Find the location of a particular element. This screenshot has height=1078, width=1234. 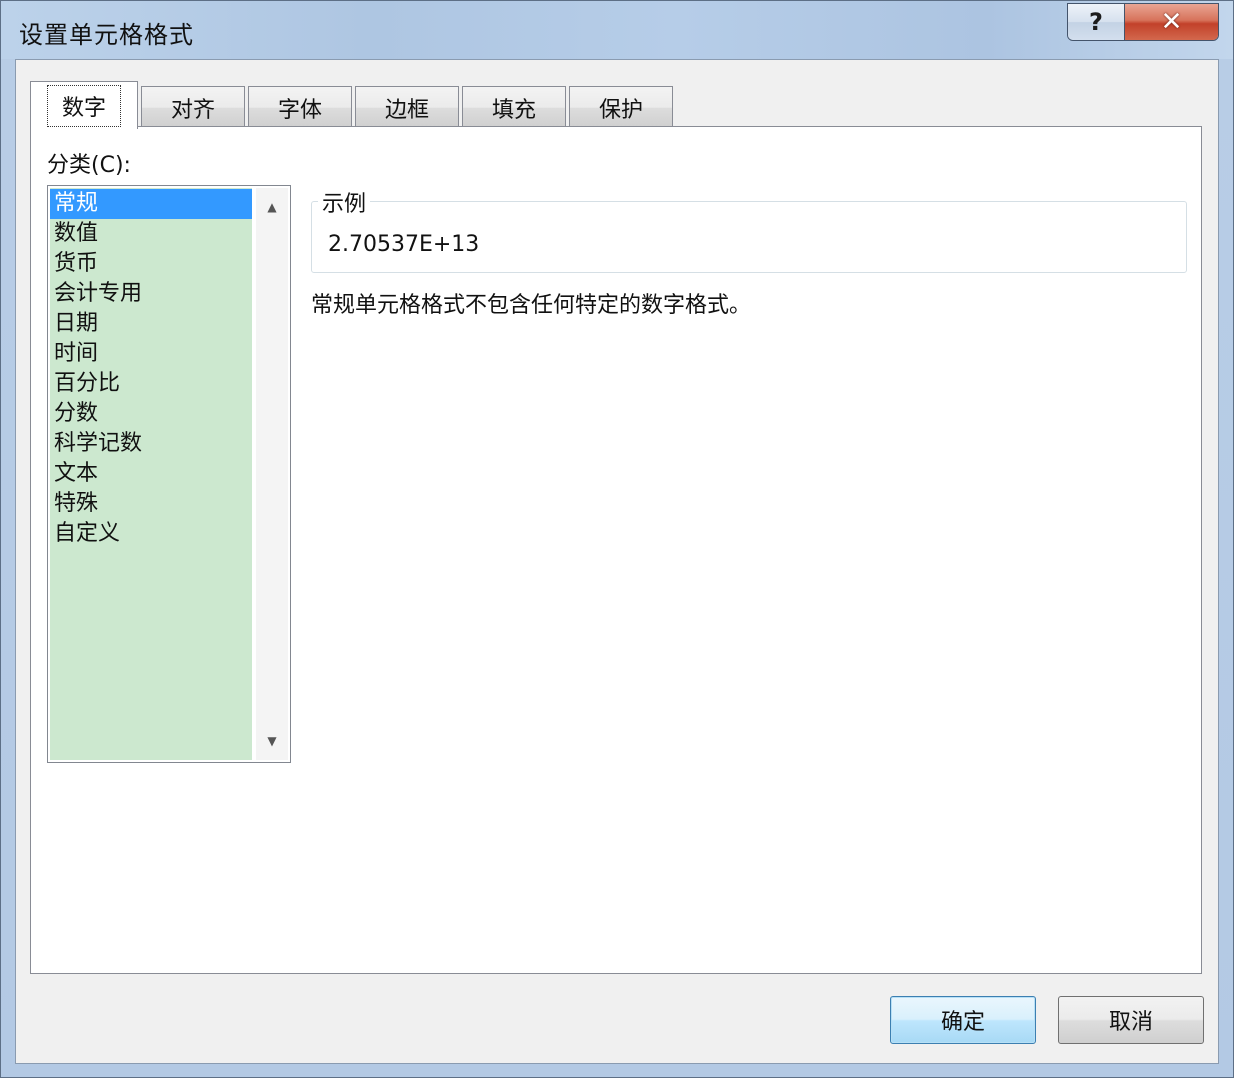

help-icon: ? is located at coordinates (1096, 22).